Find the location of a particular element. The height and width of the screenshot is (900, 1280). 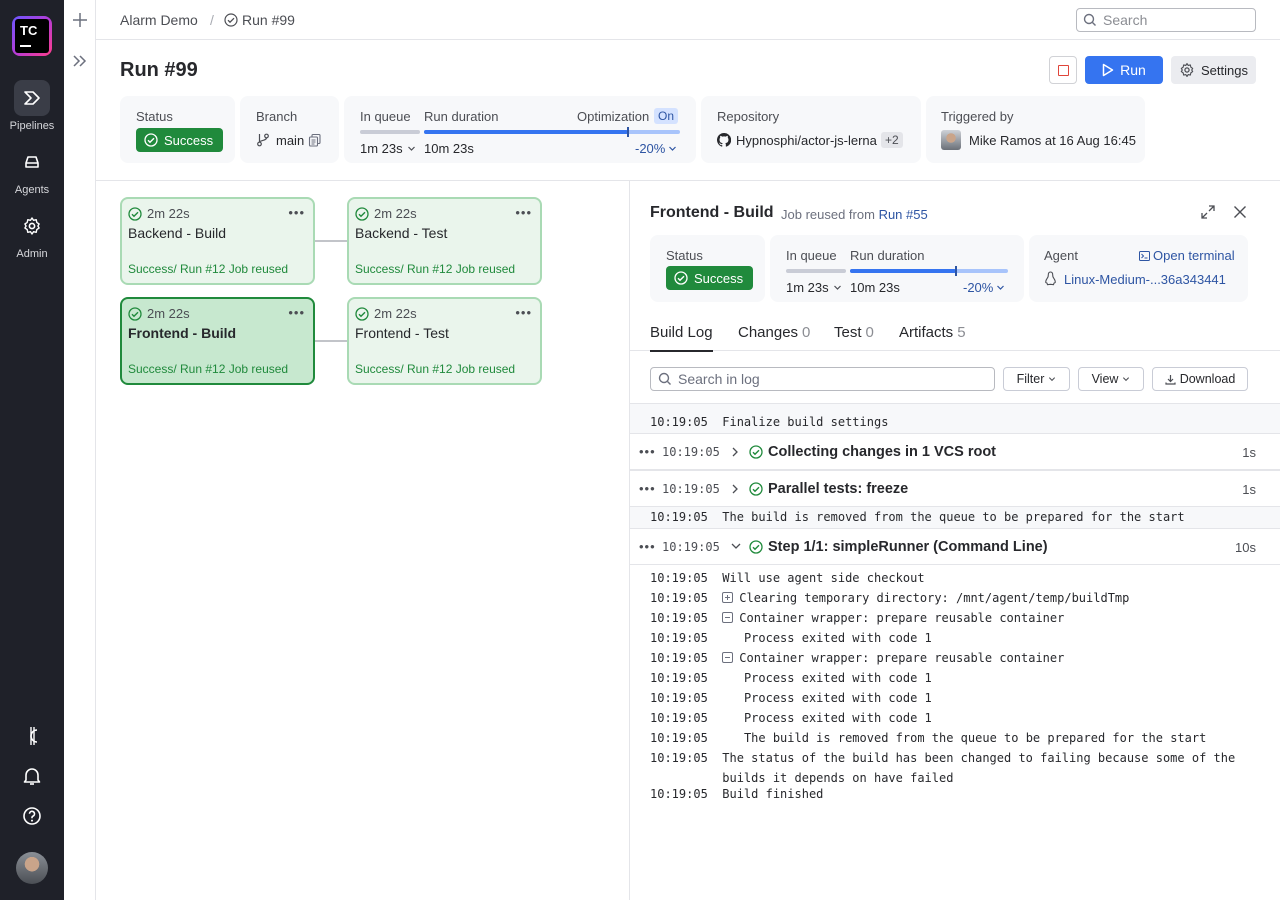

nav-item-pipelines: Pipelines is located at coordinates (32, 106).